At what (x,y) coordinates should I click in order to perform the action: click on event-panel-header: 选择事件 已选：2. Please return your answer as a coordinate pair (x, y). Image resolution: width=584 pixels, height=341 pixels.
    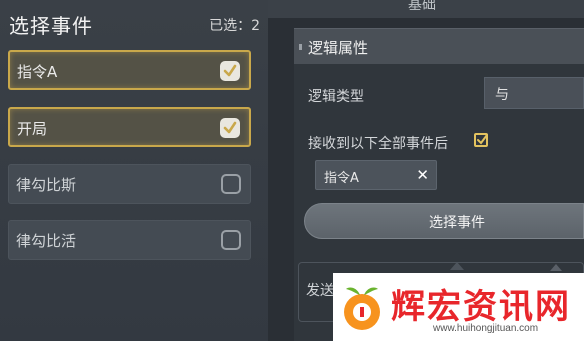
    Looking at the image, I should click on (134, 23).